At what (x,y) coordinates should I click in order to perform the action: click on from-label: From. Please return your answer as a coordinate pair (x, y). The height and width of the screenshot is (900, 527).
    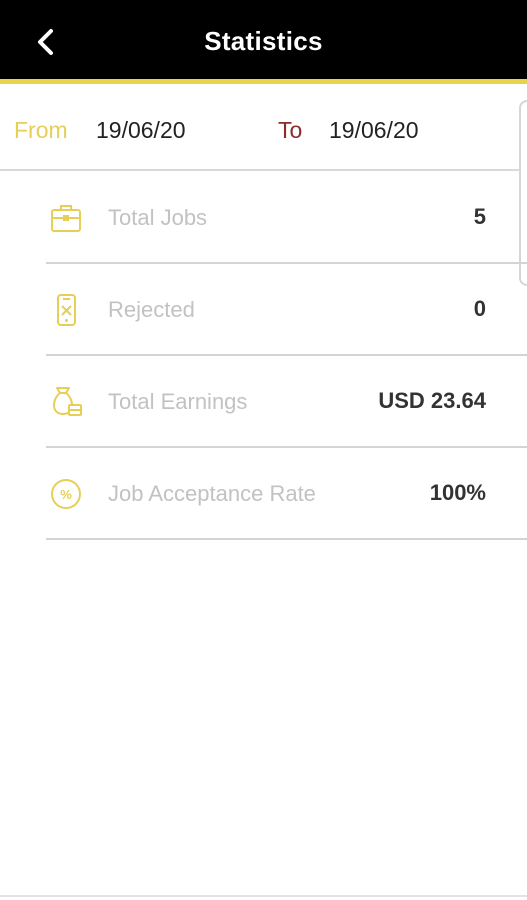
    Looking at the image, I should click on (41, 130).